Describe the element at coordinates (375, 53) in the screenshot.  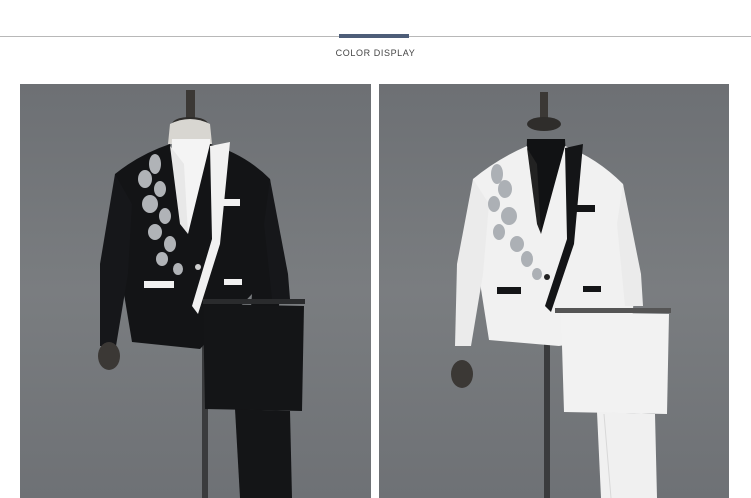
I see `section-title: COLOR DISPLAY` at that location.